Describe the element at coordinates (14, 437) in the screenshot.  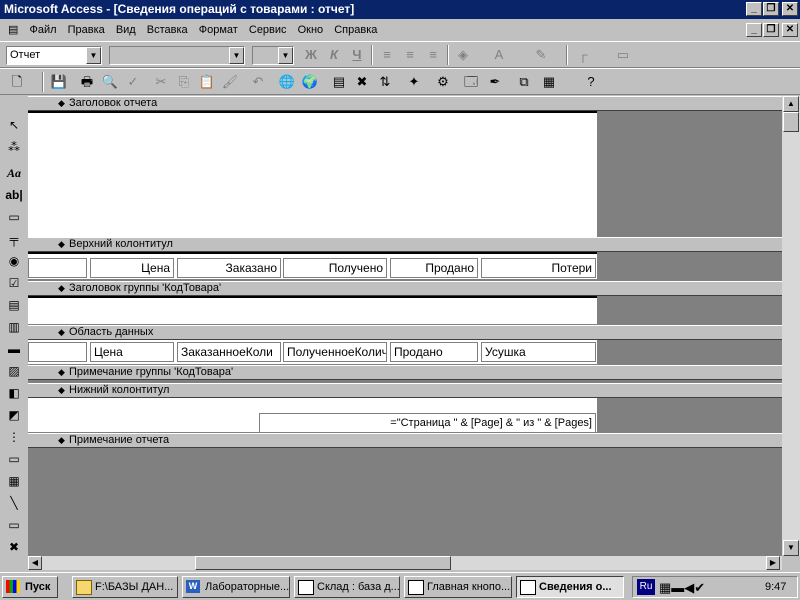
I see `page-break-icon: ⋮` at that location.